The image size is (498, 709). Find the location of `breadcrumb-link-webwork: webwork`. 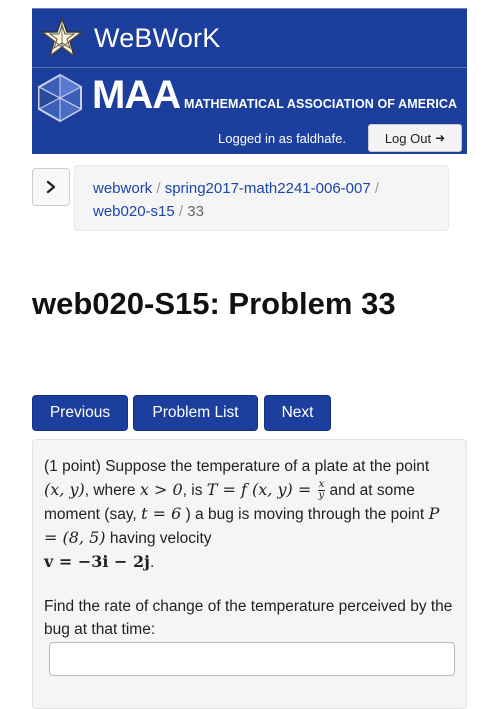

breadcrumb-link-webwork: webwork is located at coordinates (122, 188).